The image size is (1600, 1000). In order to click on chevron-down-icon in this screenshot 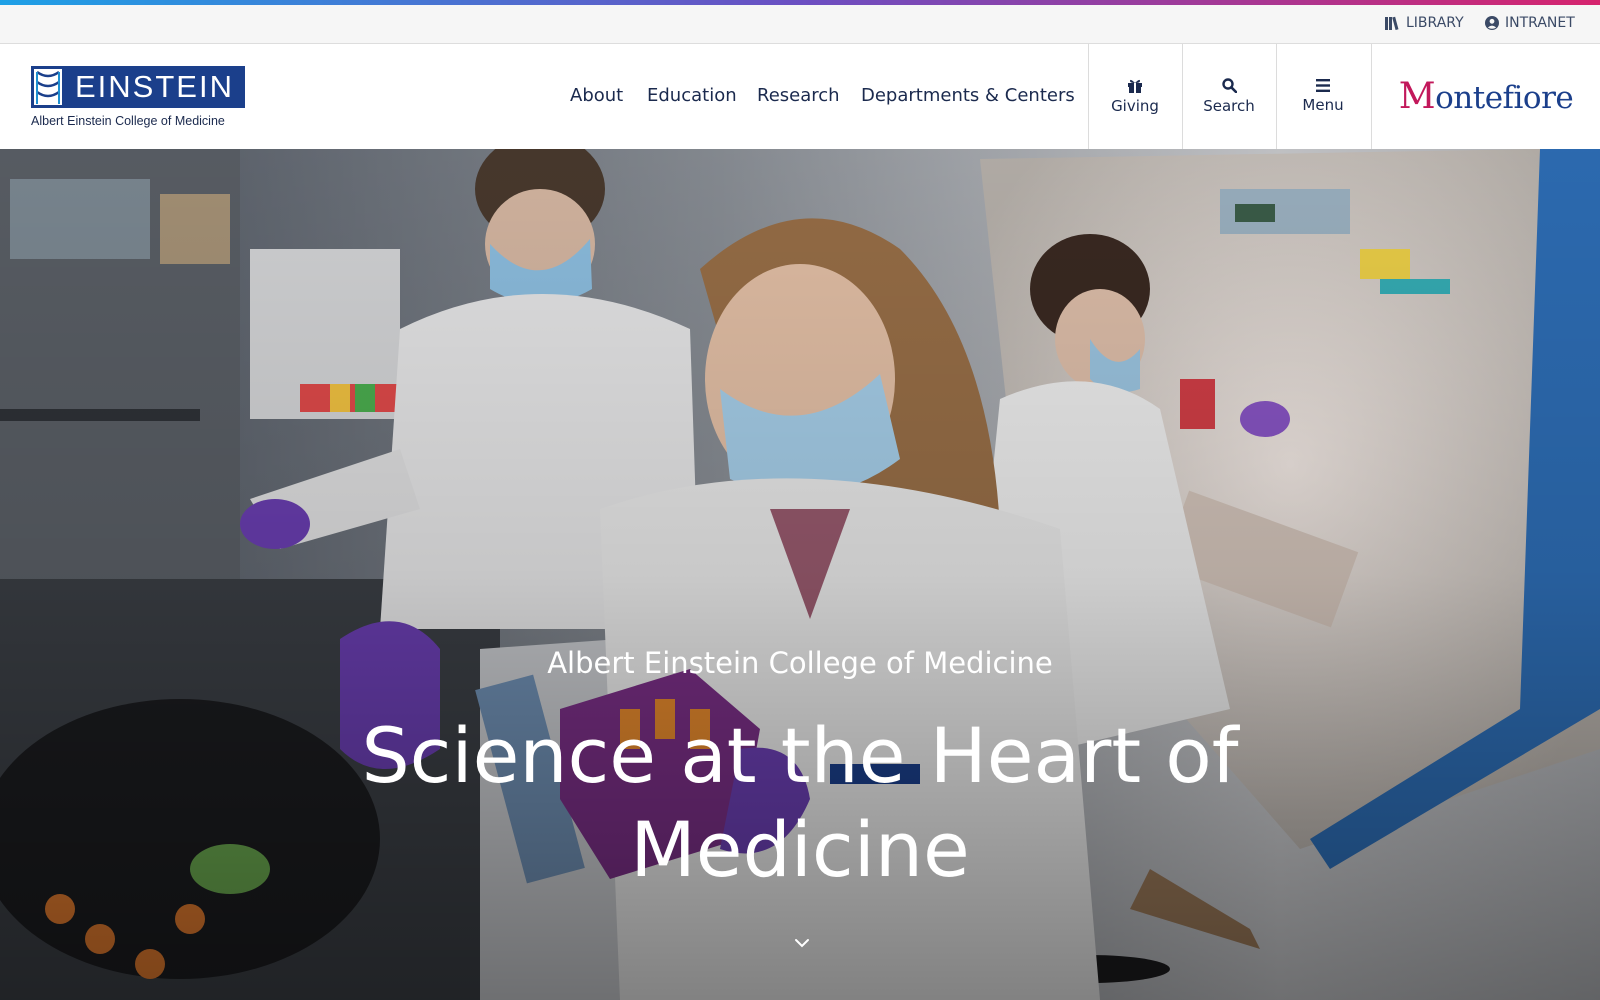, I will do `click(802, 943)`.